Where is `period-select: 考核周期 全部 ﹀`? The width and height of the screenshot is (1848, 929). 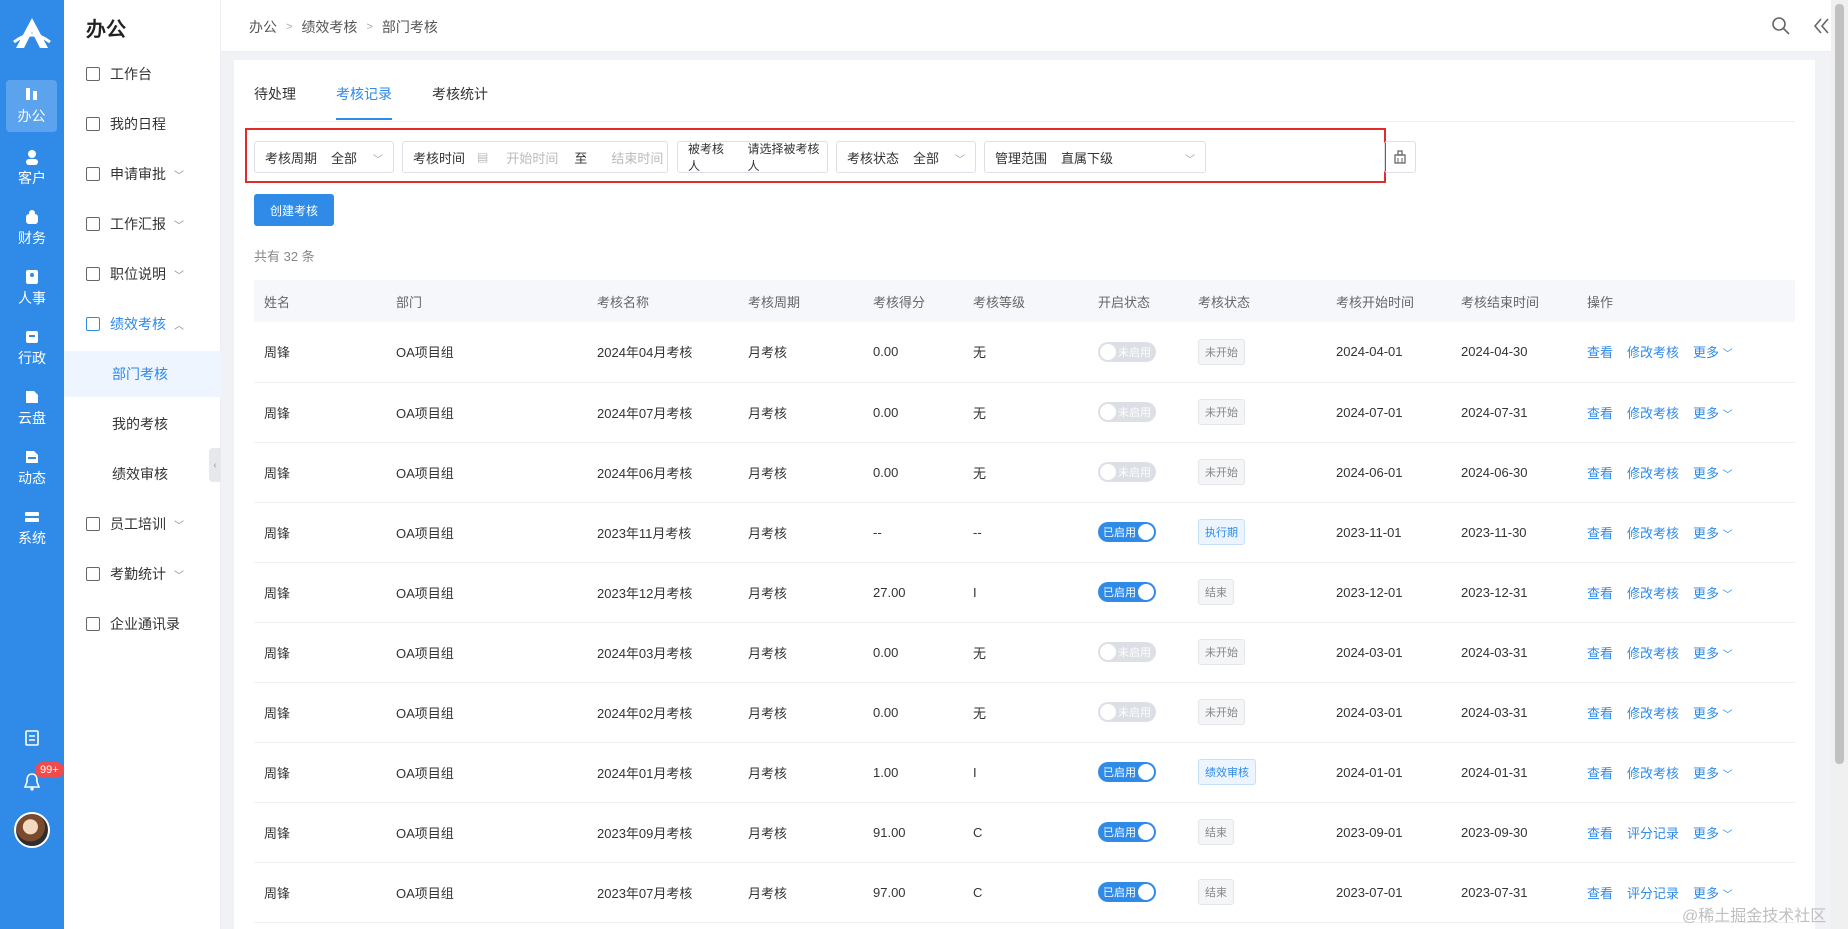
period-select: 考核周期 全部 ﹀ is located at coordinates (324, 157).